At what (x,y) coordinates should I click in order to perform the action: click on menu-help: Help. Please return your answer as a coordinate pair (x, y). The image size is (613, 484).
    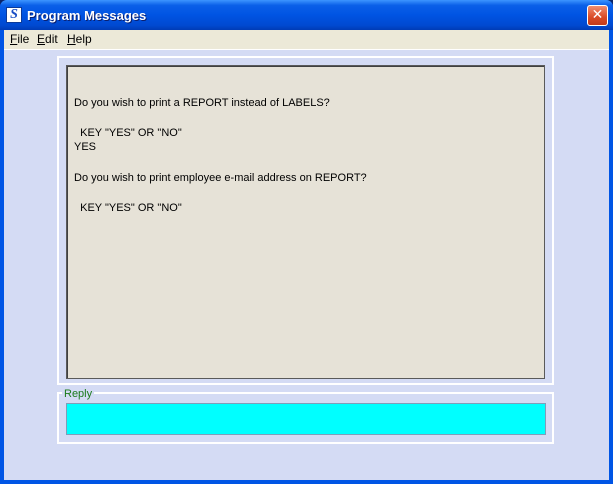
    Looking at the image, I should click on (79, 39).